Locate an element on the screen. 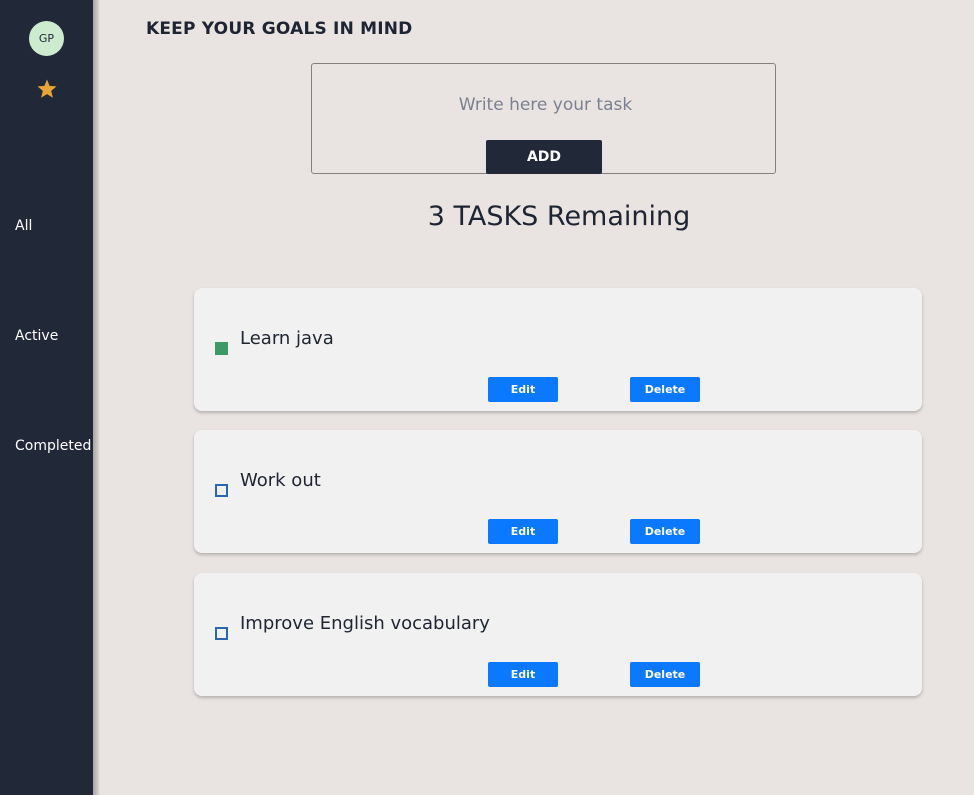 The width and height of the screenshot is (974, 795). nav-item-active: Active is located at coordinates (36, 336).